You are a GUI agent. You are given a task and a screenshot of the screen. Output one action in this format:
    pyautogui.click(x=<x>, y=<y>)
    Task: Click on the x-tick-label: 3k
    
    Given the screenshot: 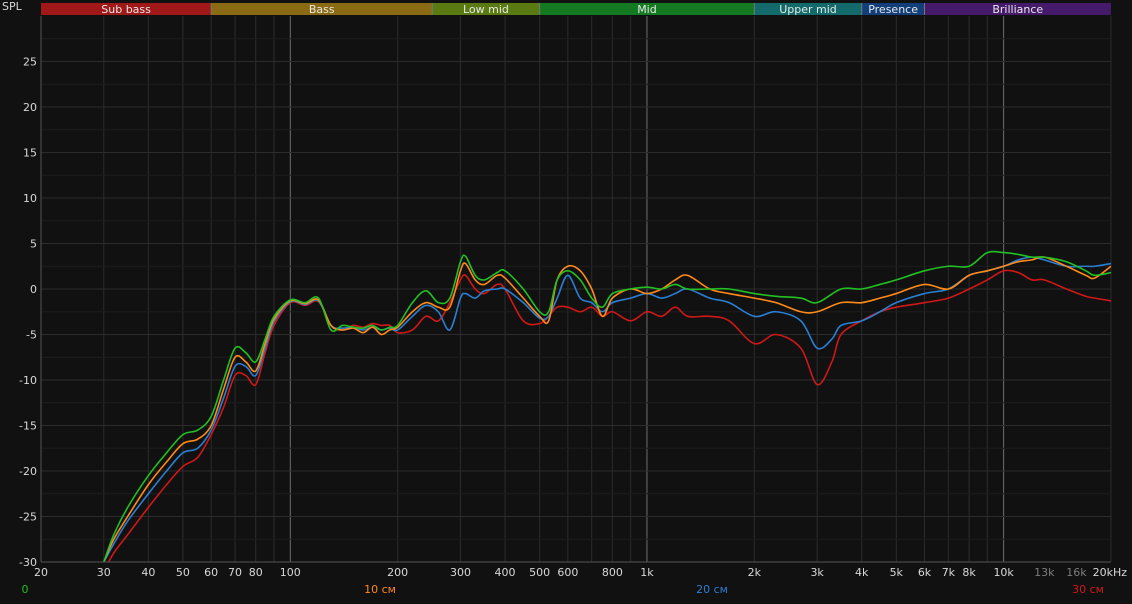 What is the action you would take?
    pyautogui.click(x=817, y=572)
    